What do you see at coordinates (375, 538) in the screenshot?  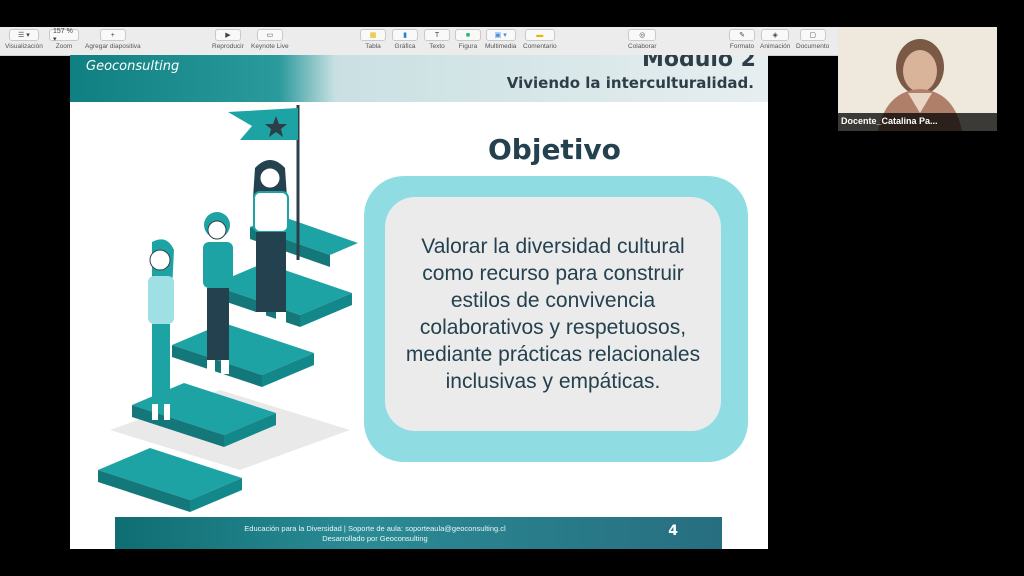 I see `footer-developer-line: Desarrollado por Geoconsulting` at bounding box center [375, 538].